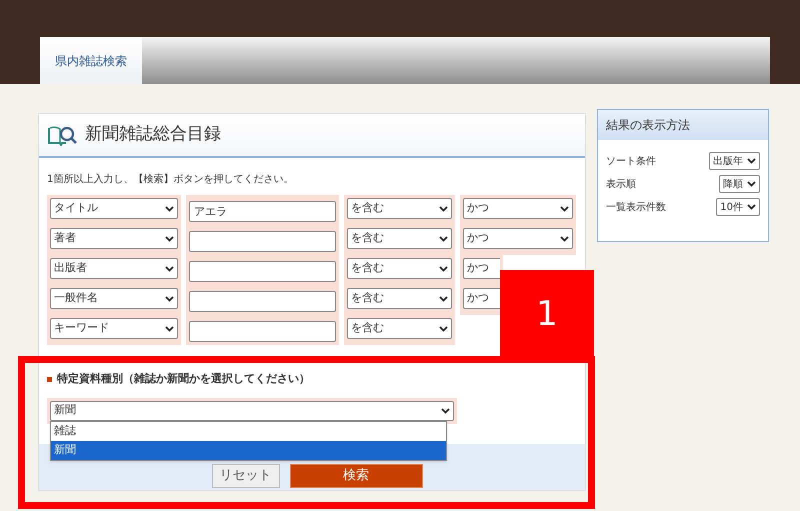 The image size is (800, 511). Describe the element at coordinates (734, 161) in the screenshot. I see `option-select: 出版年` at that location.